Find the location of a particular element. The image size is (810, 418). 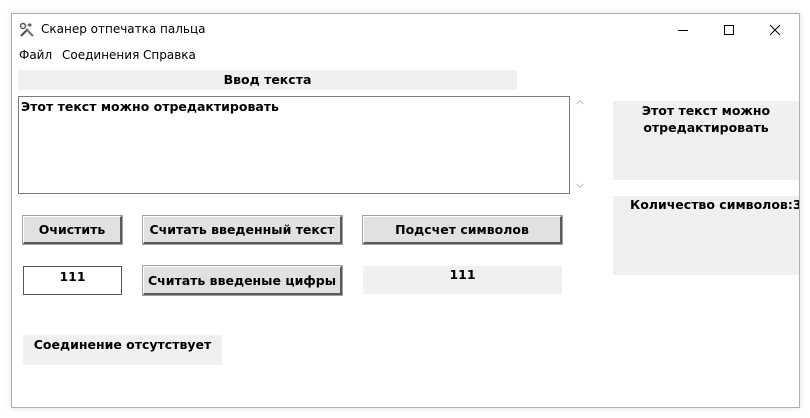

char-count-panel: Количество символов:32 is located at coordinates (706, 235).